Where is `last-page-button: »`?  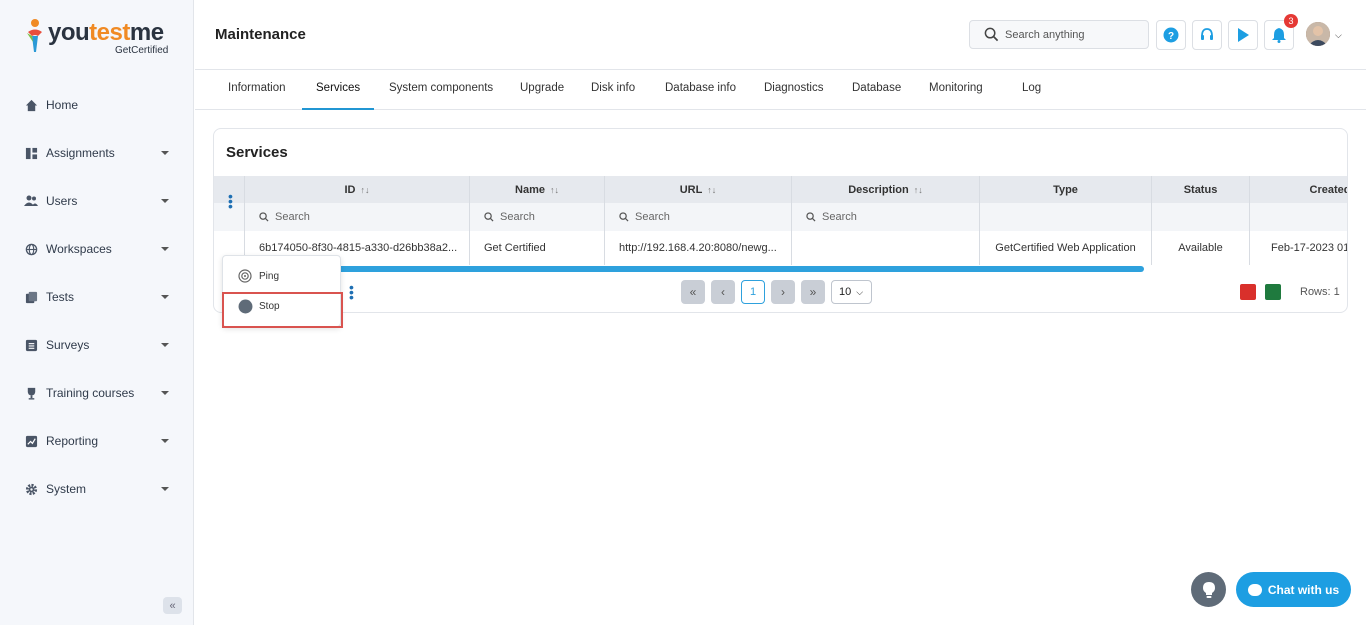
last-page-button: » is located at coordinates (813, 292).